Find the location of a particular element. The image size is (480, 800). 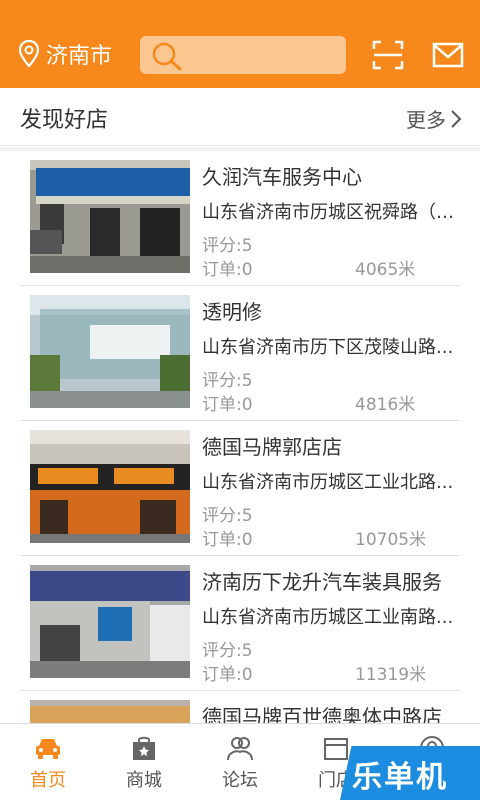

store-item: 德国马牌百世德奥体中路店 is located at coordinates (240, 707).